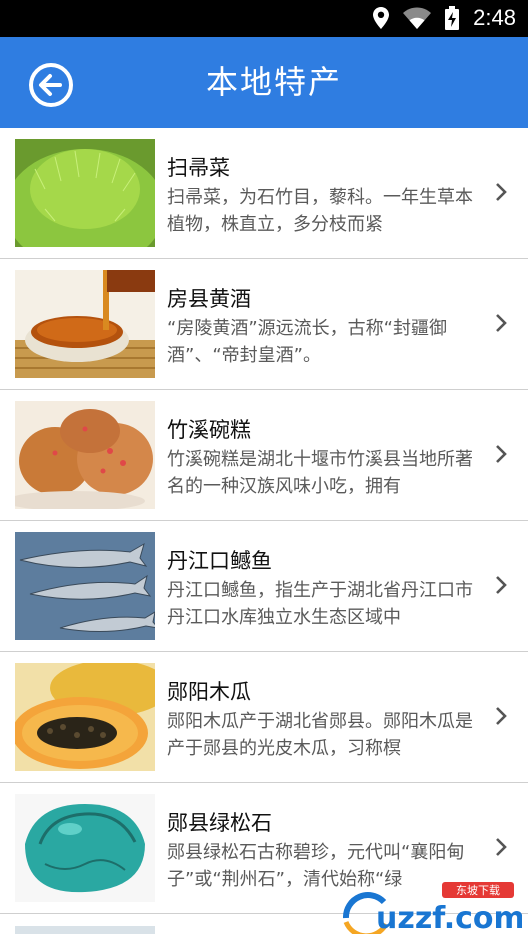 The image size is (528, 940). I want to click on list-item: 郧阳木瓜 郧阳木瓜产于湖北省郧县。郧阳木瓜是产于郧县的光皮木瓜，习称榠, so click(264, 717).